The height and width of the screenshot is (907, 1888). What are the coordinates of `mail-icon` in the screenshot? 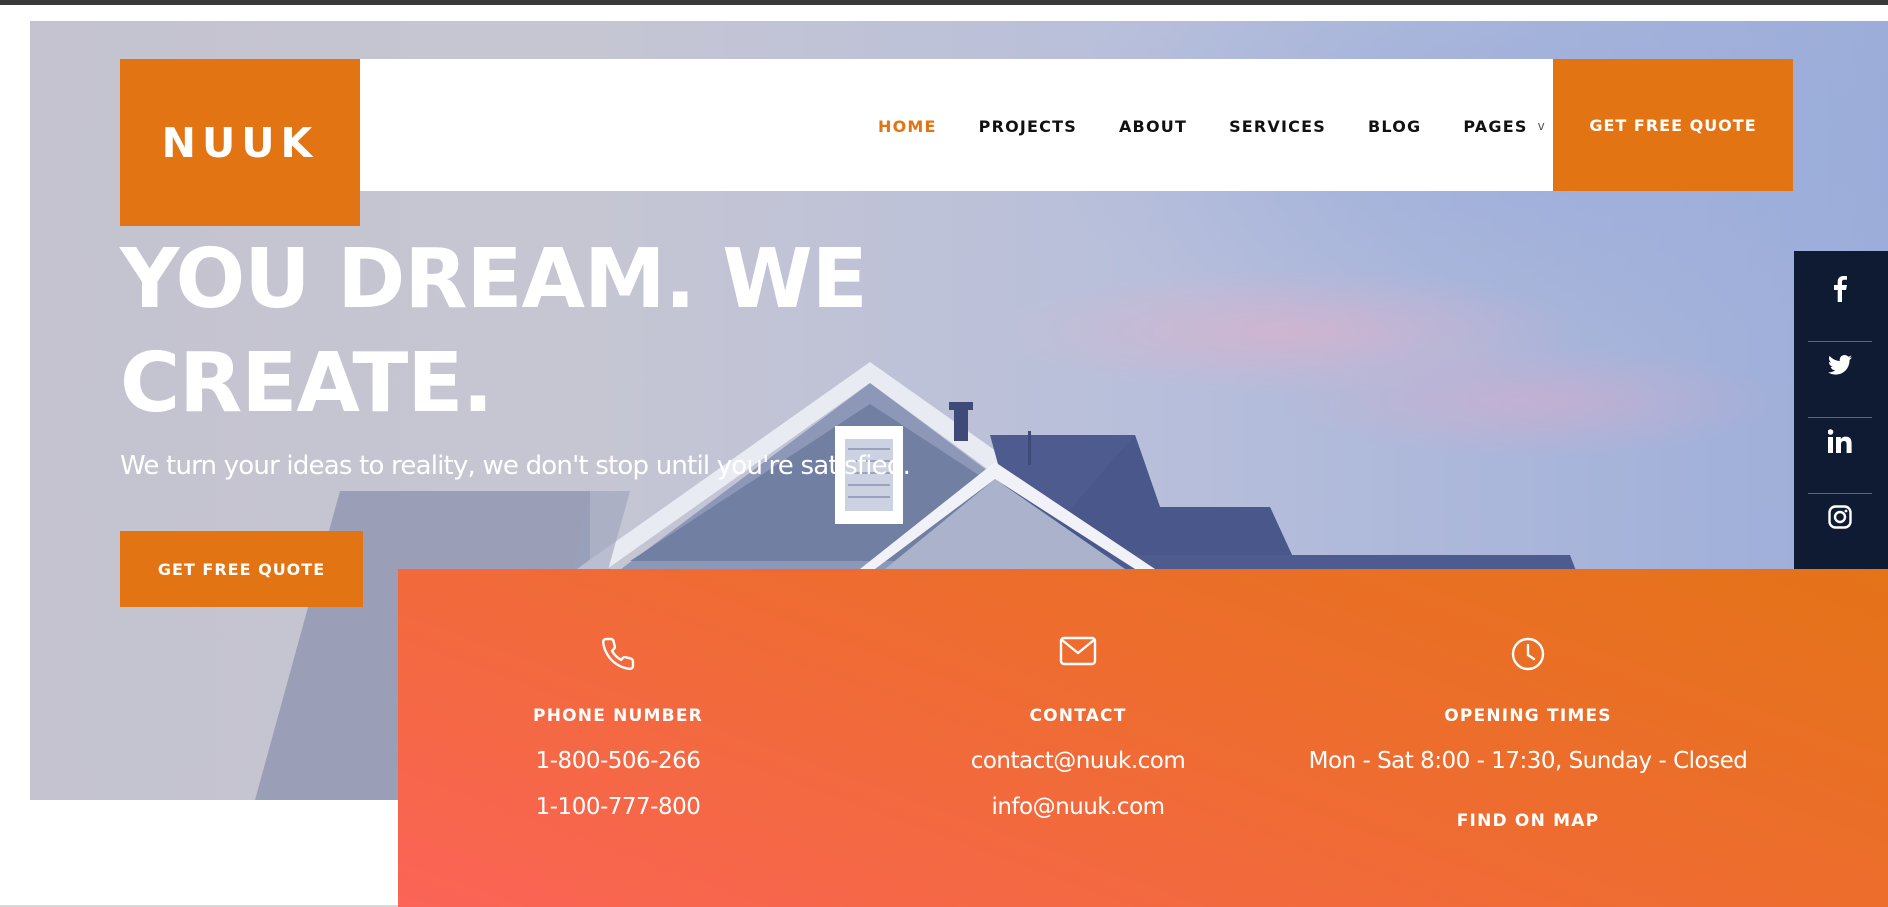 It's located at (1078, 653).